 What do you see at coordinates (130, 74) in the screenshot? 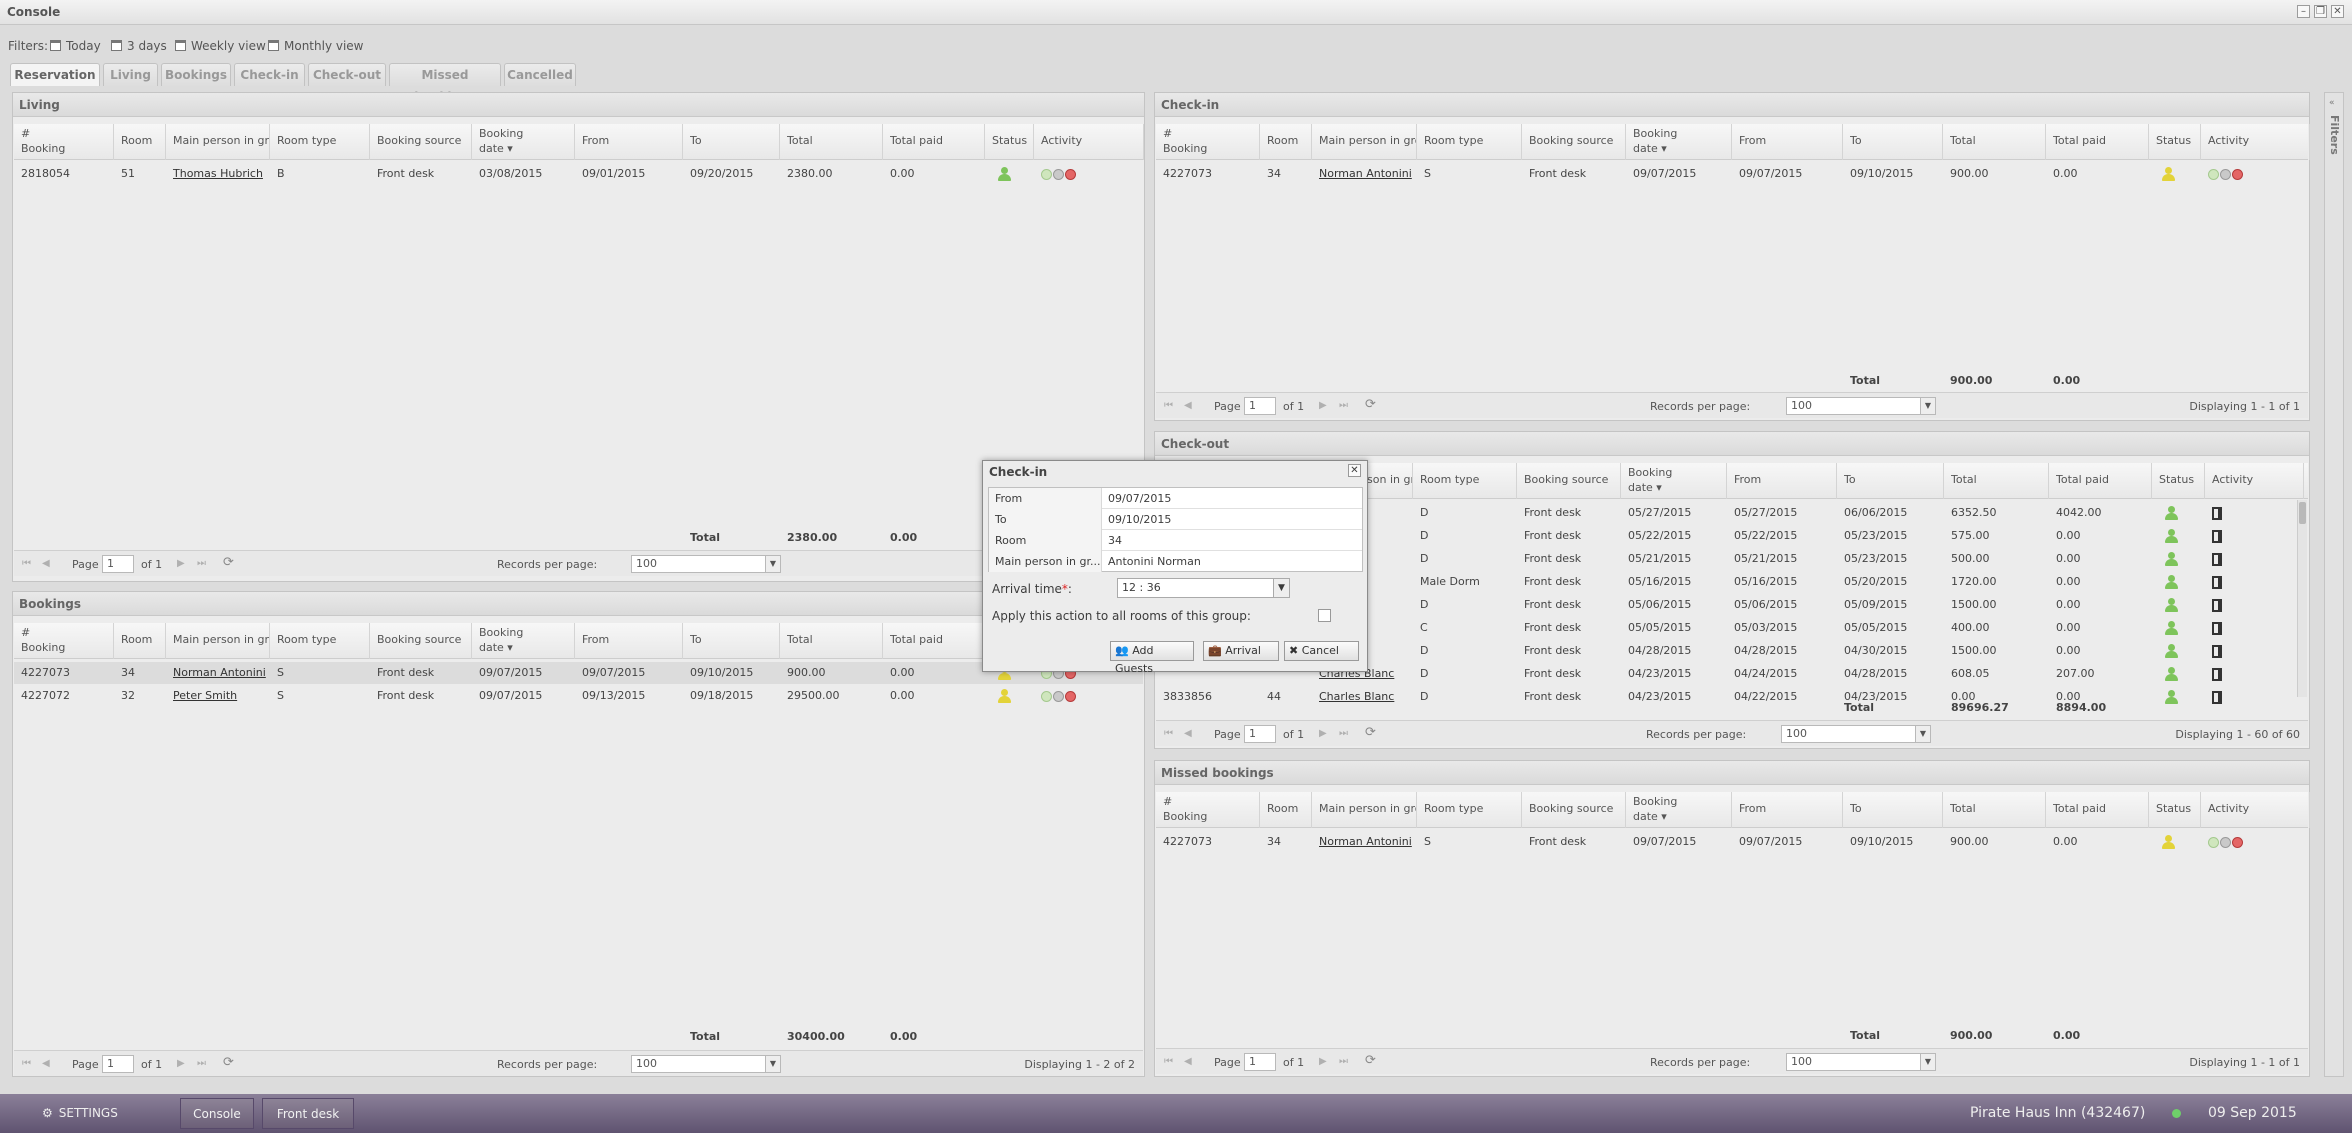
I see `tab-living: Living` at bounding box center [130, 74].